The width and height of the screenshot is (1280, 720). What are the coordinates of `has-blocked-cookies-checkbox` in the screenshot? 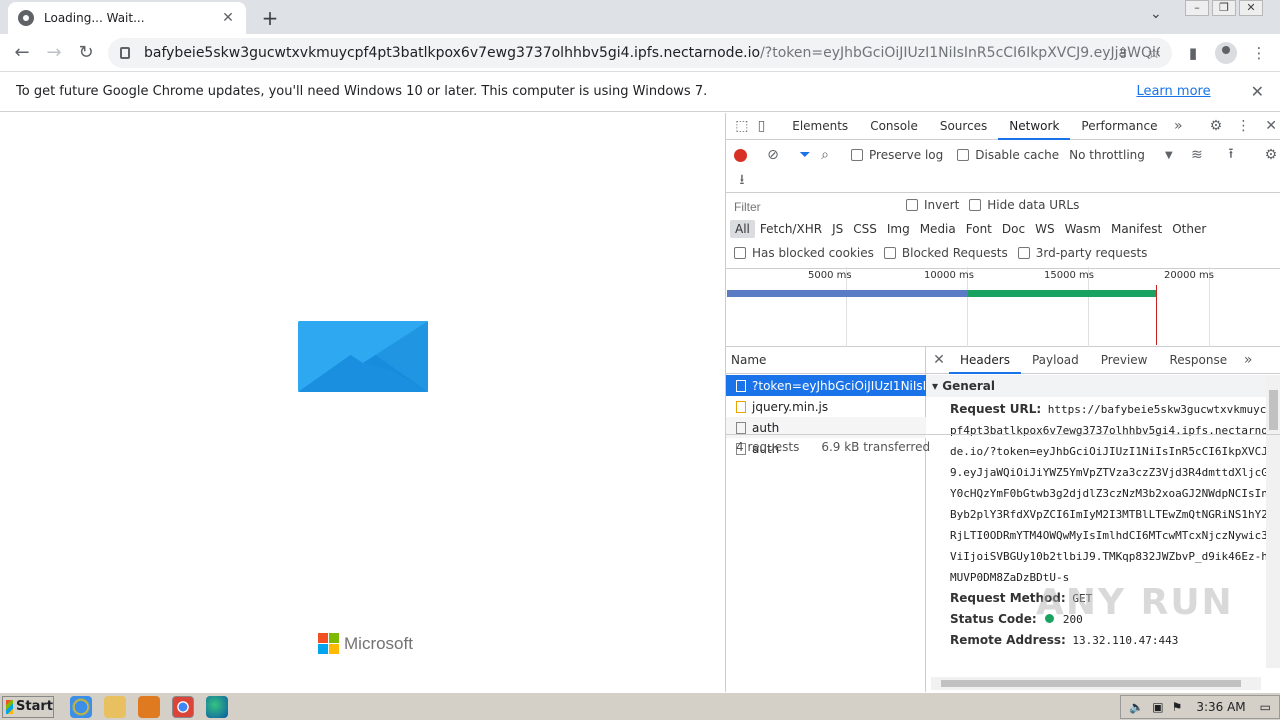 It's located at (740, 253).